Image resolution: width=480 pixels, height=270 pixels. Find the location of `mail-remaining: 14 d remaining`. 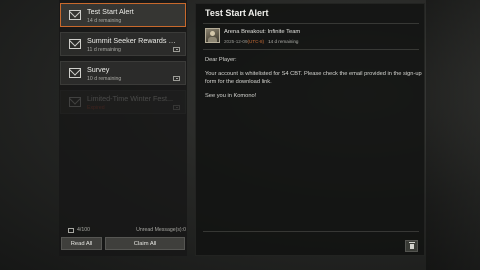

mail-remaining: 14 d remaining is located at coordinates (283, 41).